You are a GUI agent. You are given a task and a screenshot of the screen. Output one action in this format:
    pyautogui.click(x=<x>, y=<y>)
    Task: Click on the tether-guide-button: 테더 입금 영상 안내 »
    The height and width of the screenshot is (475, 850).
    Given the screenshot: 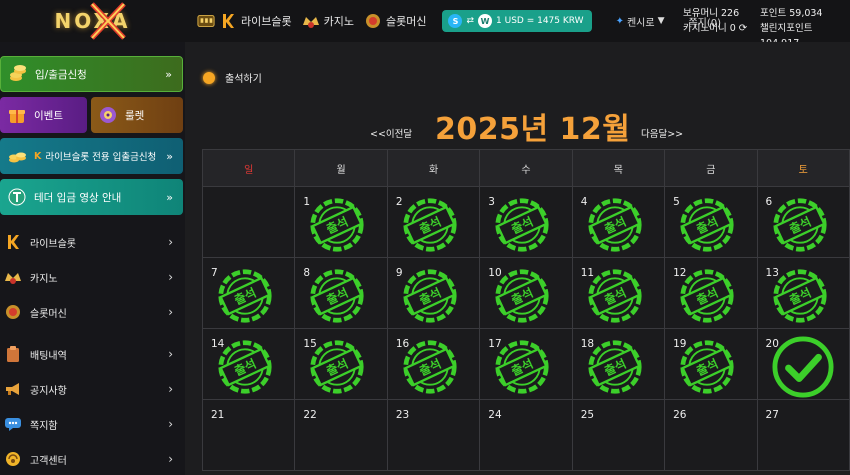 What is the action you would take?
    pyautogui.click(x=91, y=197)
    